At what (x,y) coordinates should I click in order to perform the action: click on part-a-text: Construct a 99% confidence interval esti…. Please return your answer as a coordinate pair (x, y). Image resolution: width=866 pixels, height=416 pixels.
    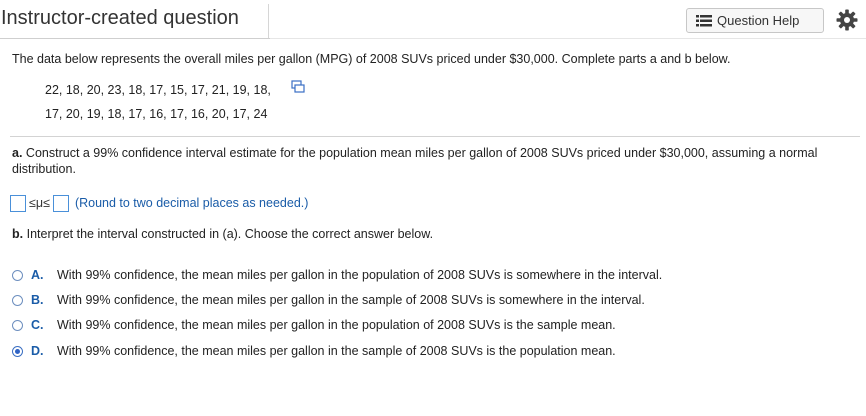
    Looking at the image, I should click on (415, 161).